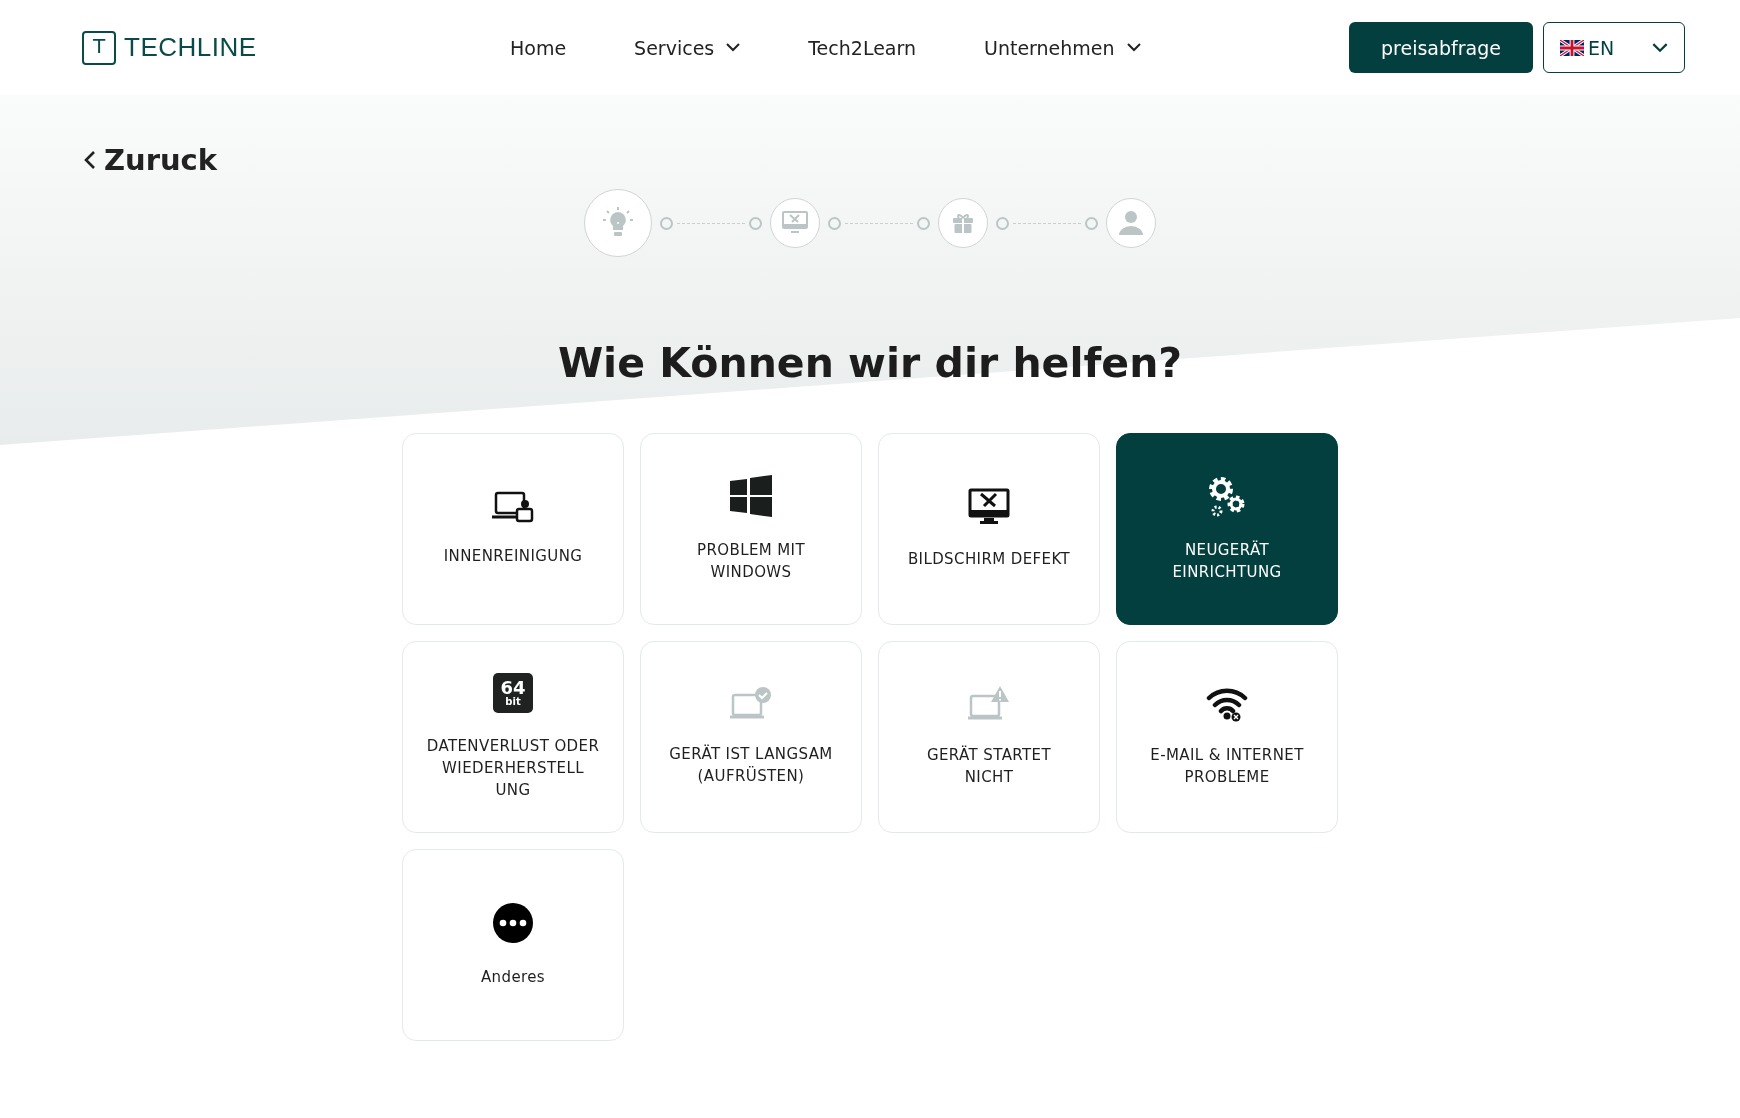 The height and width of the screenshot is (1118, 1740). I want to click on nav-link: Unternehmen, so click(1062, 47).